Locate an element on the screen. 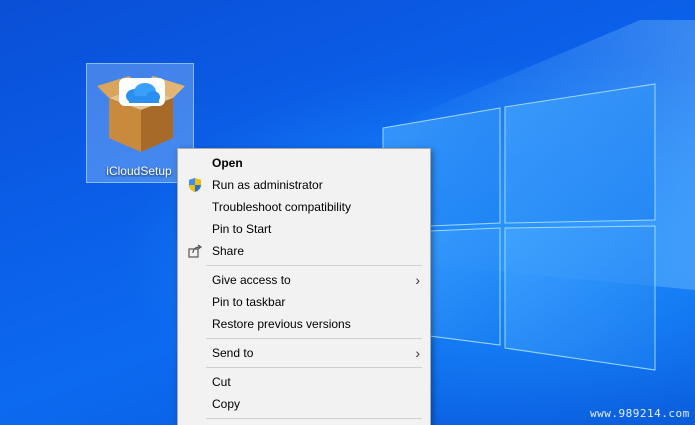 The image size is (695, 425). desktop-icon-label: iCloudSetup is located at coordinates (139, 171).